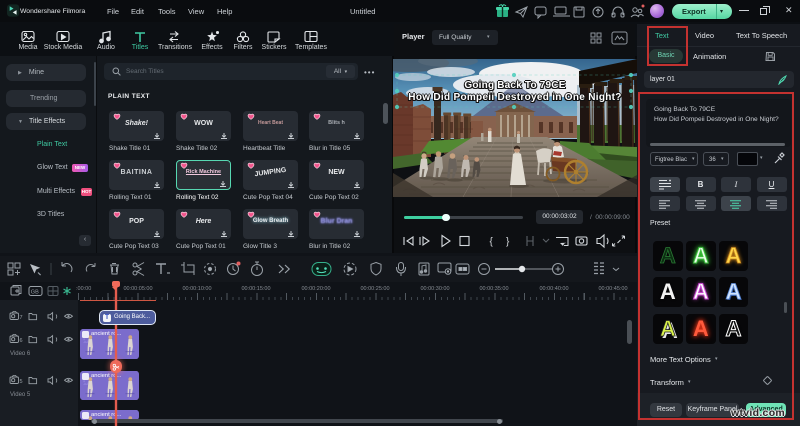 The image size is (800, 426). Describe the element at coordinates (21, 341) in the screenshot. I see `svg-text: 6` at that location.